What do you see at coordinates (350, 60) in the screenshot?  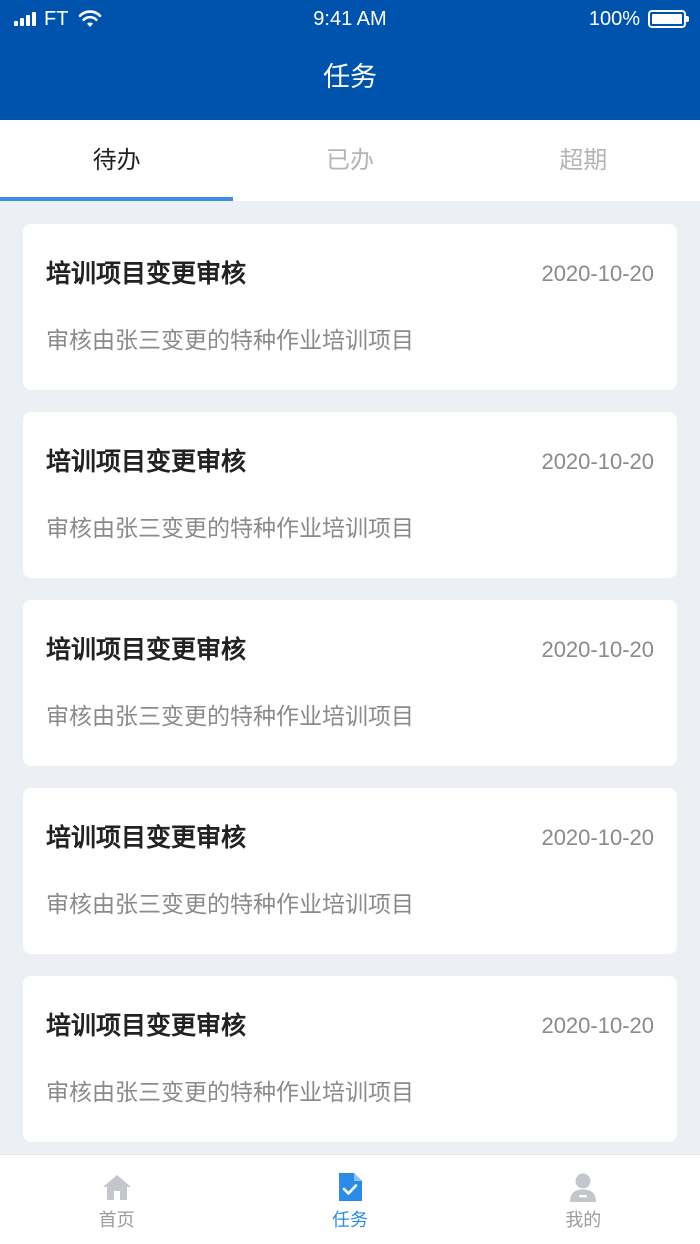 I see `header: FT 9:41 AM 100% 任务` at bounding box center [350, 60].